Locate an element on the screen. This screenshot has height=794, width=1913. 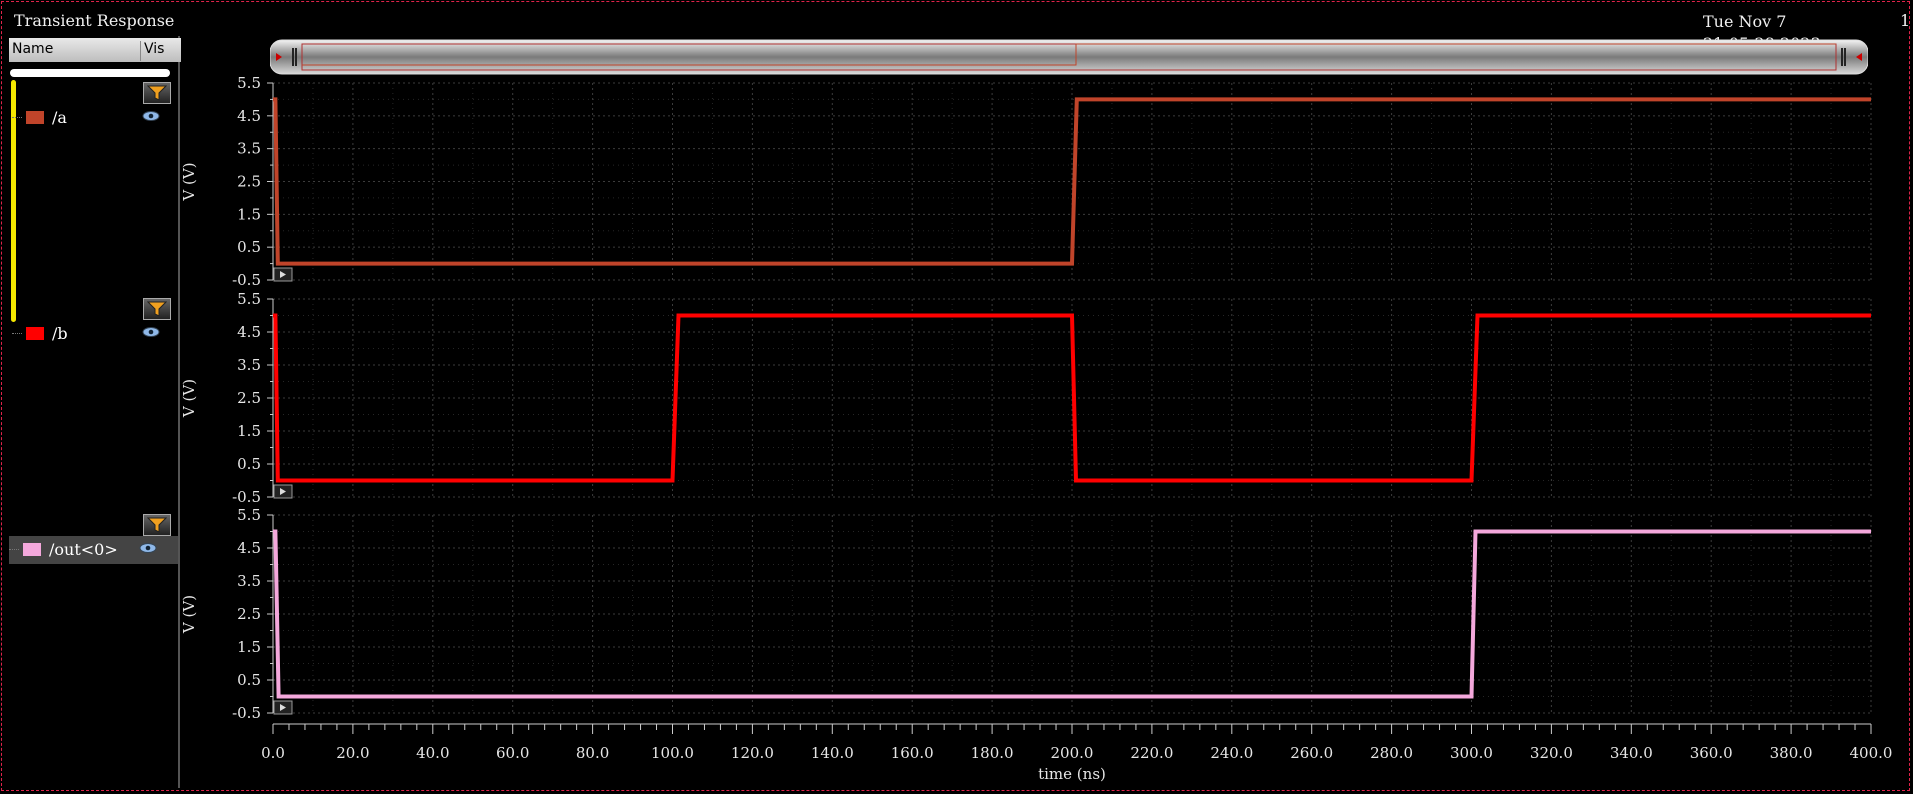
x-tick-label: 320.0 is located at coordinates (1551, 753).